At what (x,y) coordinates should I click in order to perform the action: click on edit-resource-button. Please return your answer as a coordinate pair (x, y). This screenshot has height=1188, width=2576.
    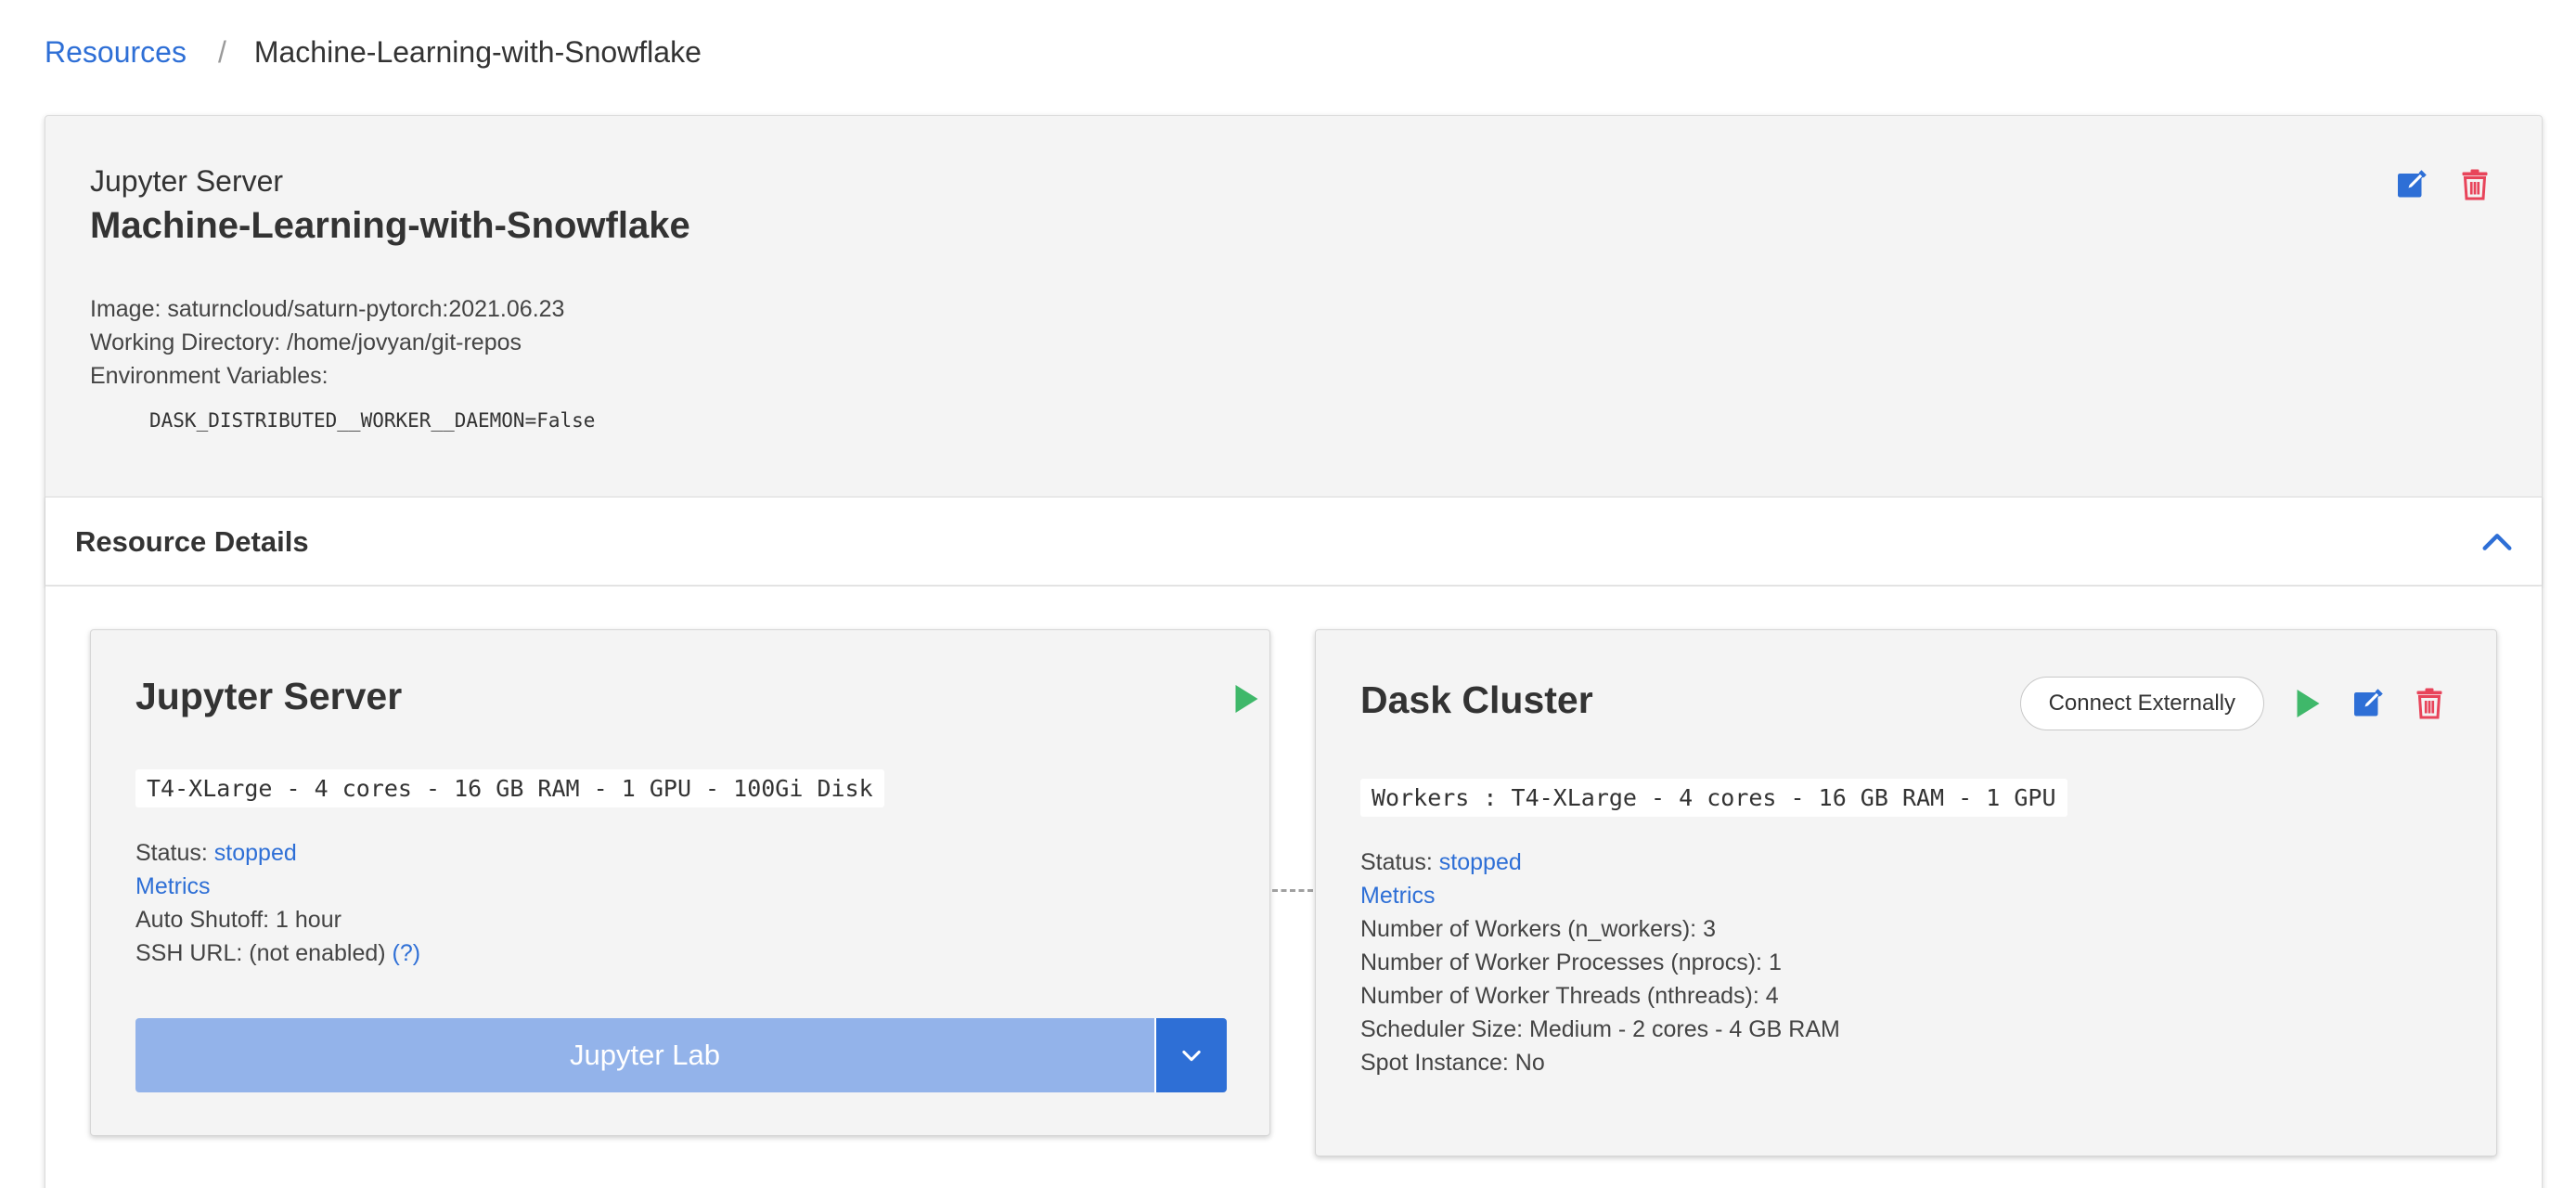
    Looking at the image, I should click on (2411, 184).